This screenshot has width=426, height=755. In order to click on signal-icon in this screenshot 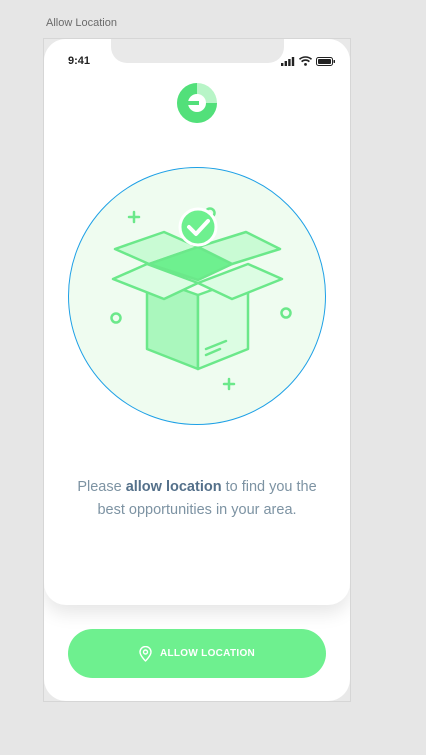, I will do `click(288, 61)`.